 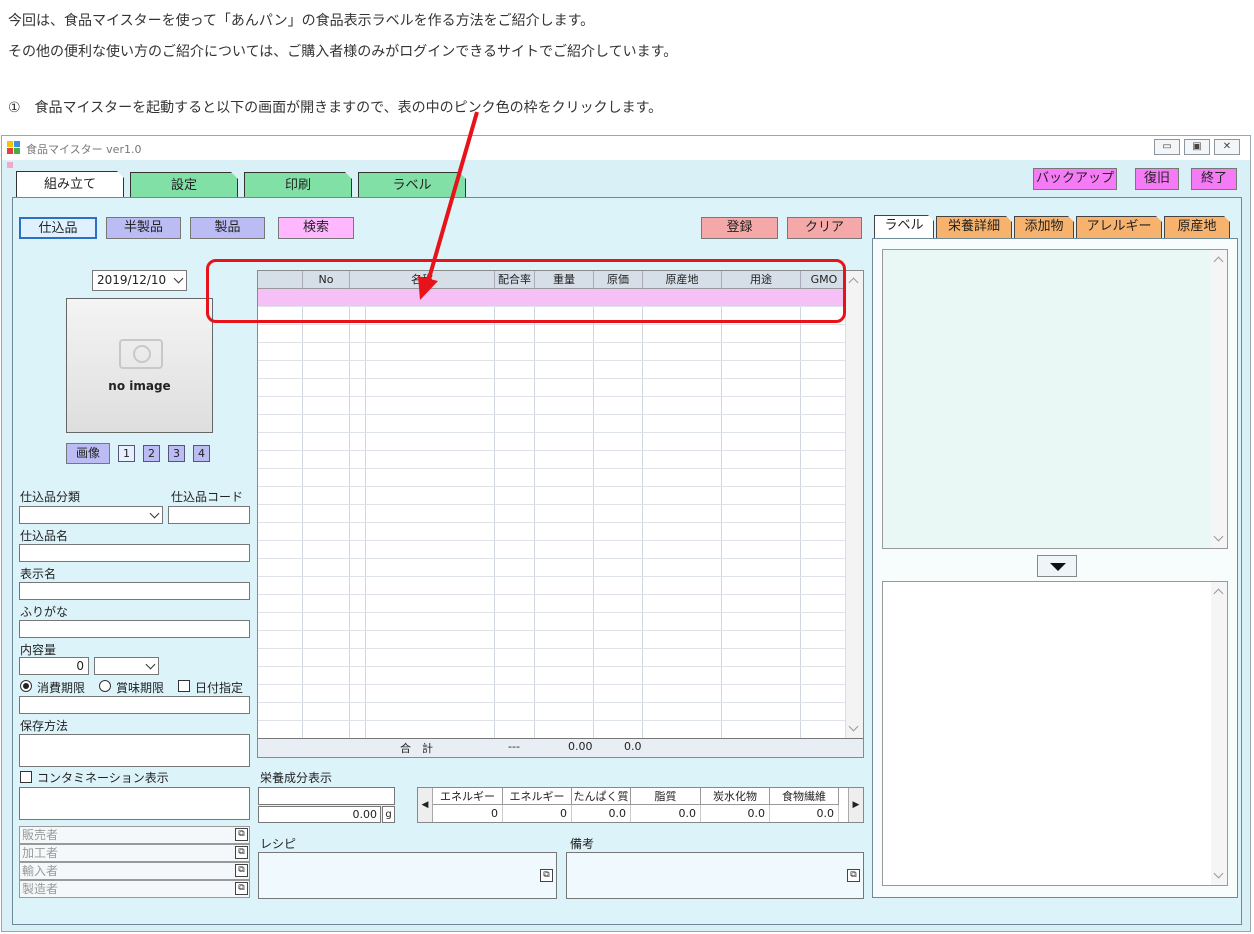 What do you see at coordinates (388, 814) in the screenshot?
I see `nutrition-unit: g` at bounding box center [388, 814].